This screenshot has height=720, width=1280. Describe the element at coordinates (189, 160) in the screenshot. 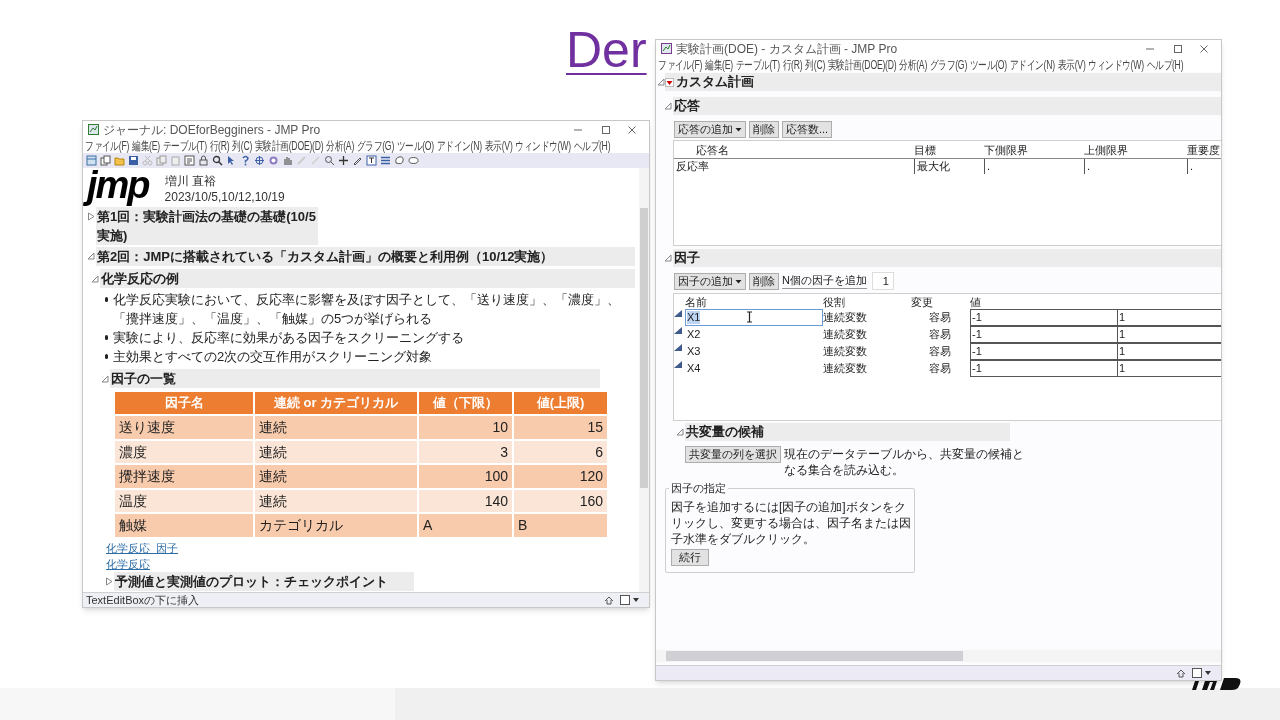

I see `script-icon` at that location.